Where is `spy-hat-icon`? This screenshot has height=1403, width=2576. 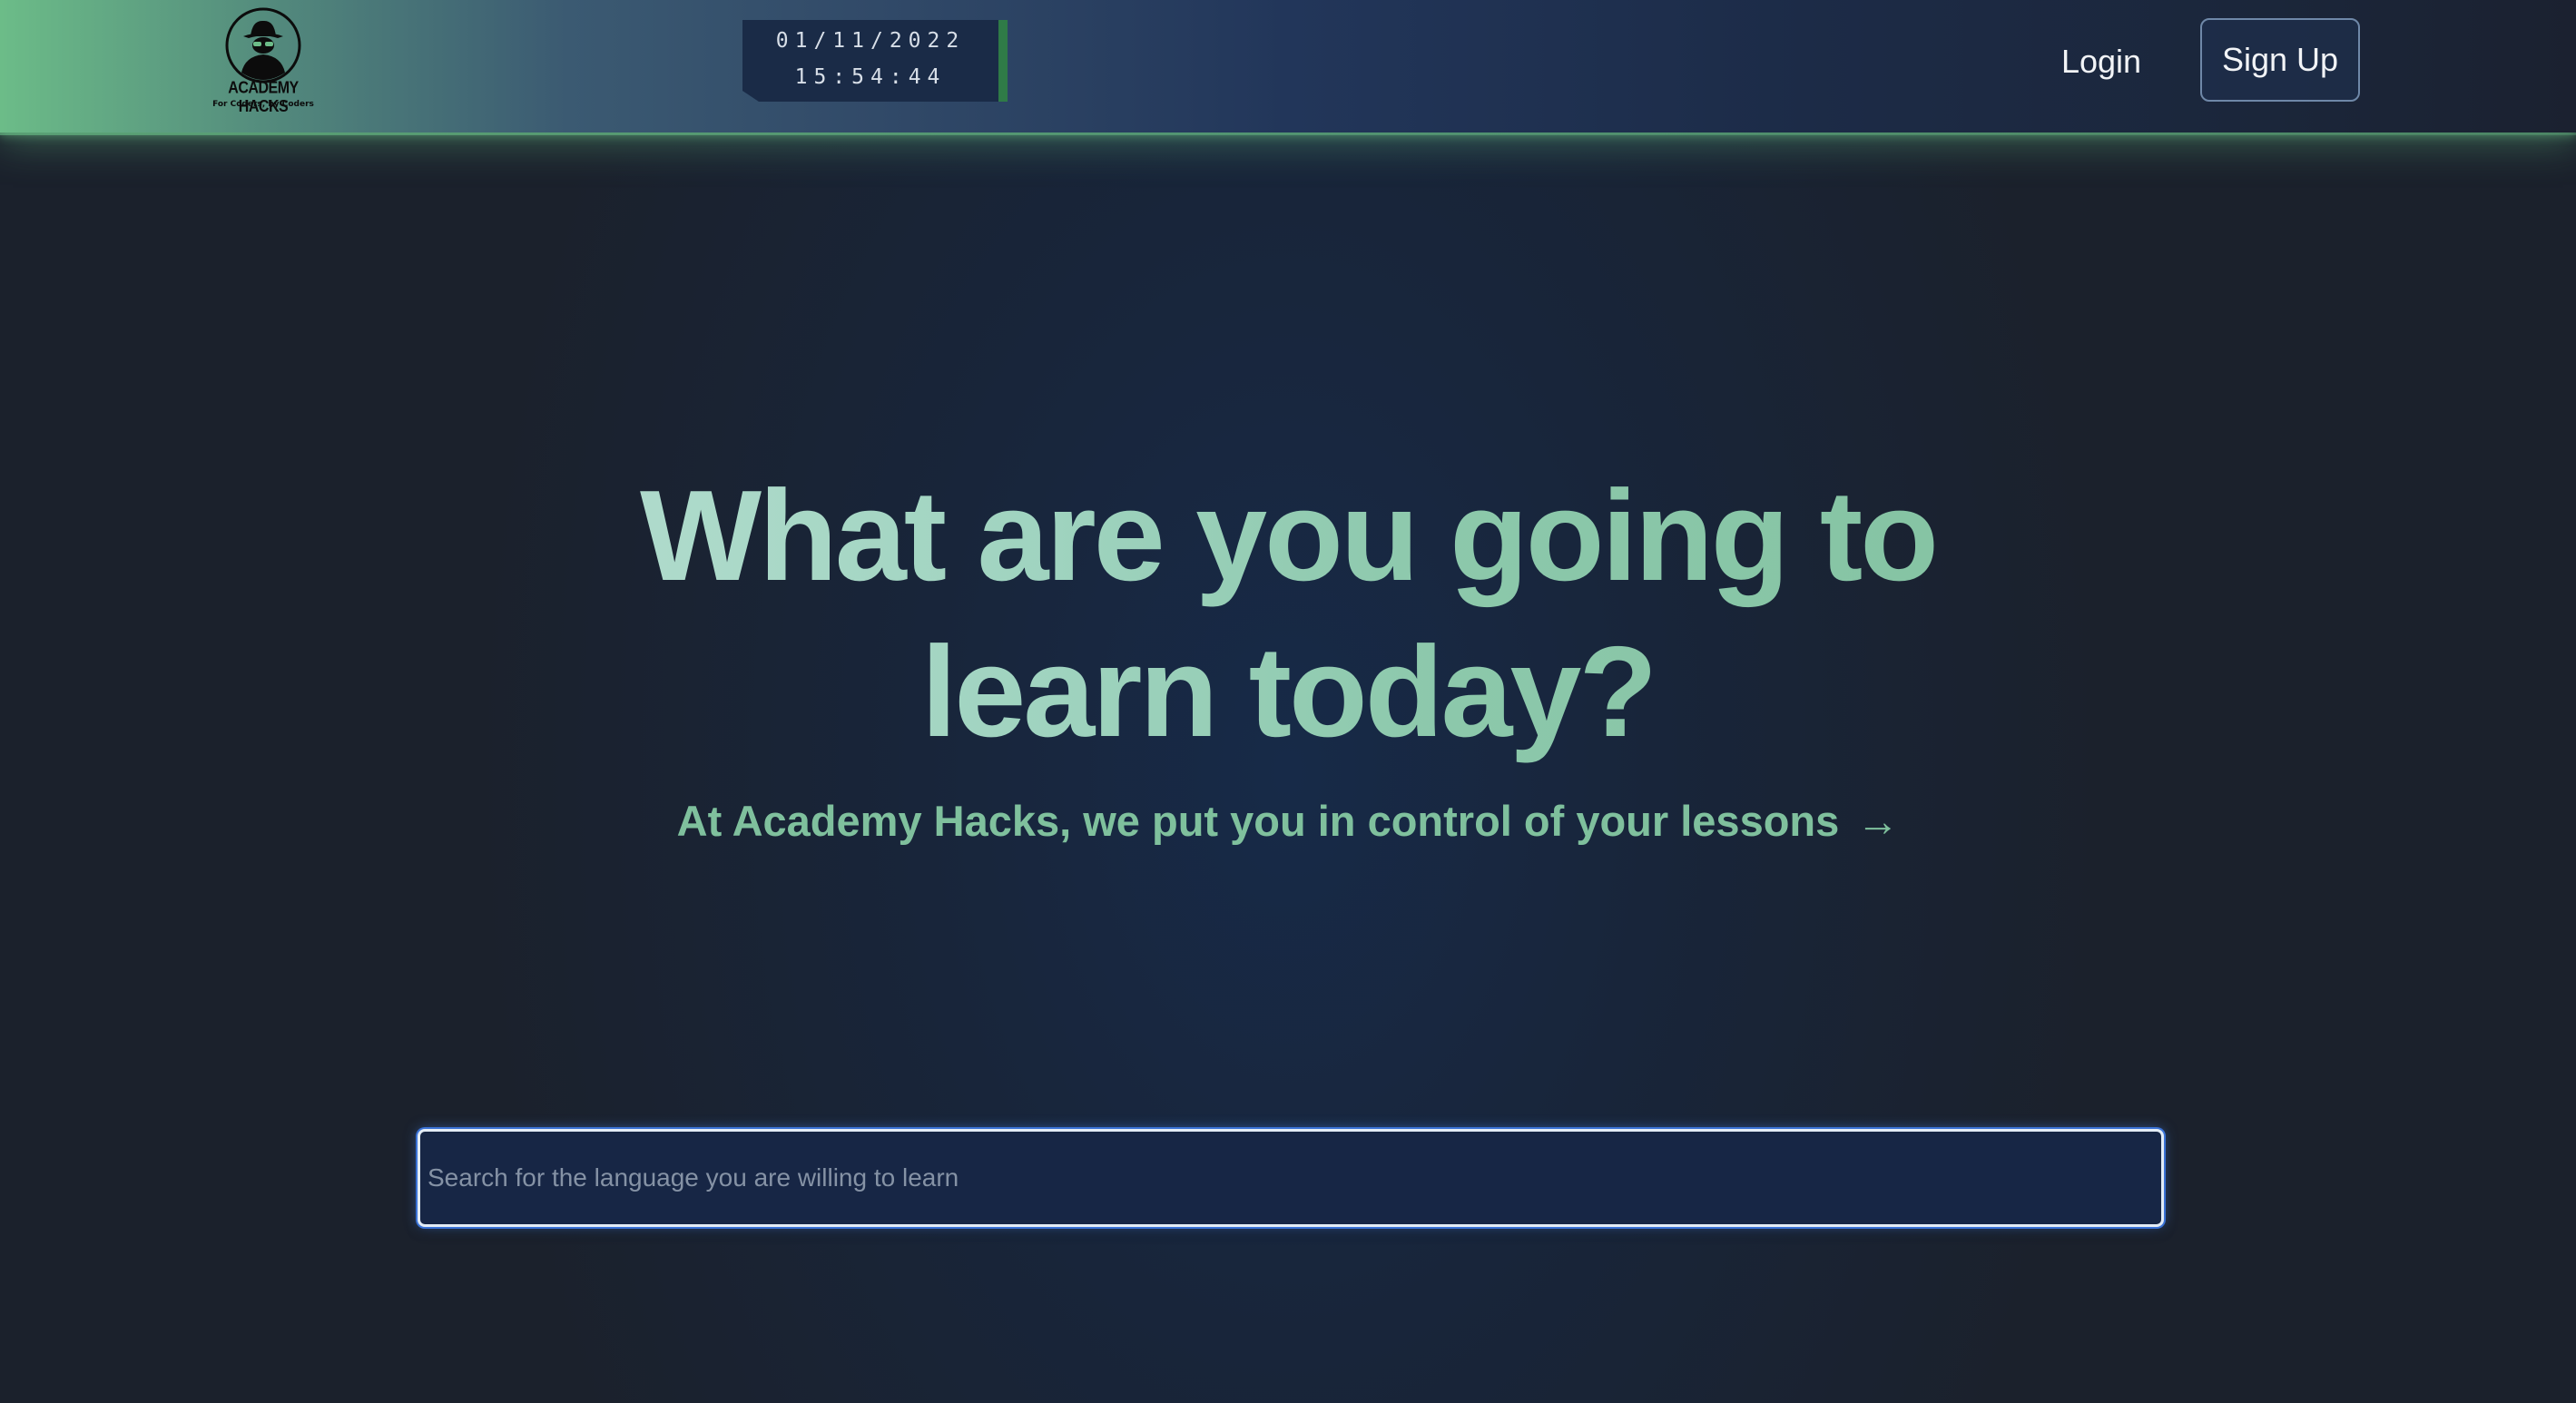 spy-hat-icon is located at coordinates (263, 45).